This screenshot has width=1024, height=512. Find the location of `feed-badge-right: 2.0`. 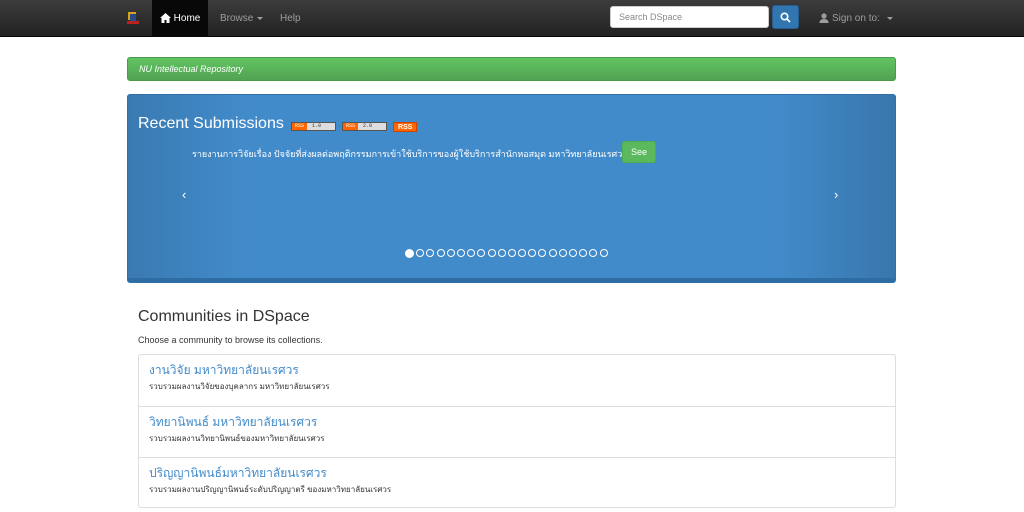

feed-badge-right: 2.0 is located at coordinates (372, 126).